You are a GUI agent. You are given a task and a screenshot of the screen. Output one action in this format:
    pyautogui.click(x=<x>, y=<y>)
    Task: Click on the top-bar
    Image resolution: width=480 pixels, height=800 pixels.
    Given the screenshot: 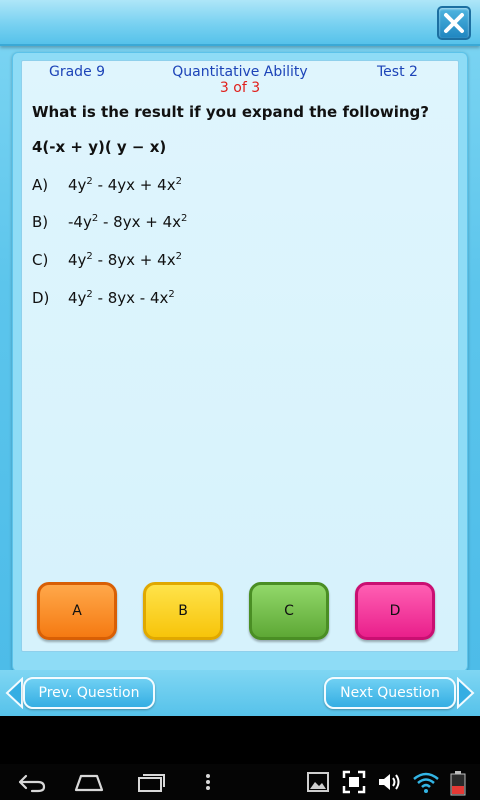 What is the action you would take?
    pyautogui.click(x=240, y=23)
    